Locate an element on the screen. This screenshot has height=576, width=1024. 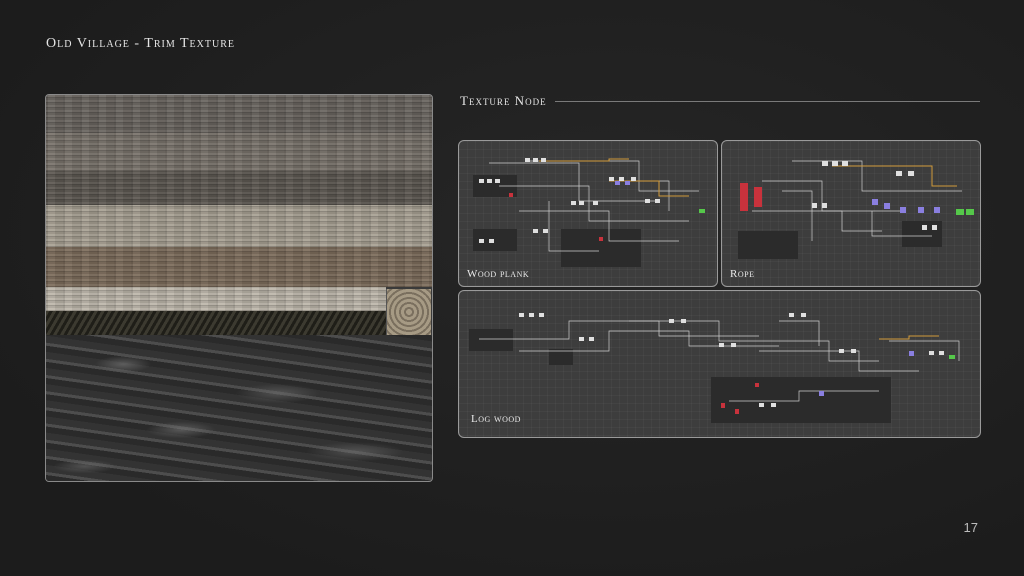
wood-end-grain-tile is located at coordinates (408, 312).